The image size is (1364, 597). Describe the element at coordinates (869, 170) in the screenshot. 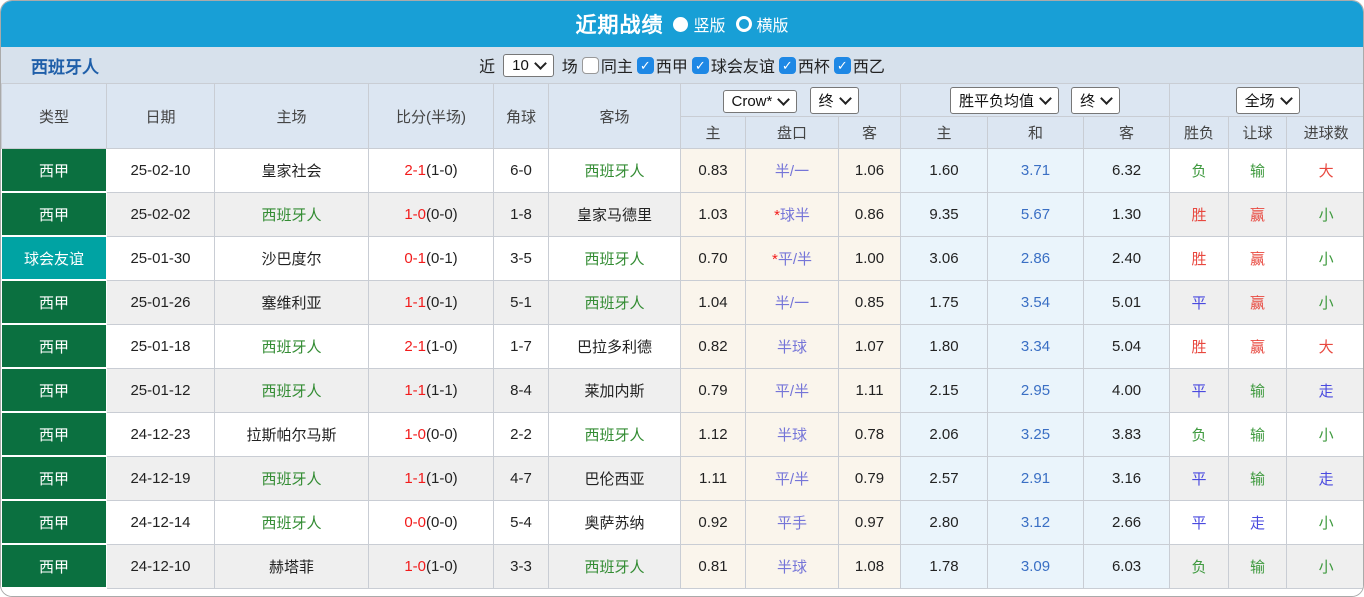

I see `crow-away-odds: 1.06` at that location.